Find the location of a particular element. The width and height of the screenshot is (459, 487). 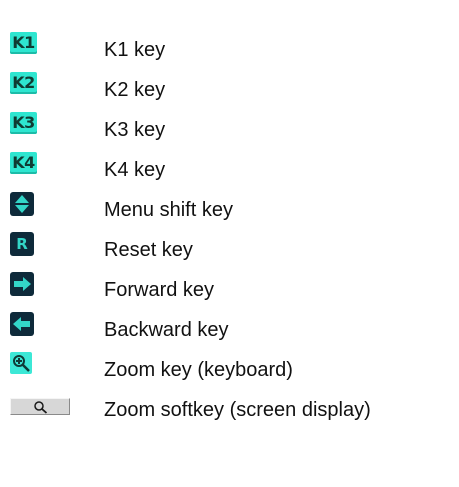

k4-key-icon-text: K4 is located at coordinates (23, 162).